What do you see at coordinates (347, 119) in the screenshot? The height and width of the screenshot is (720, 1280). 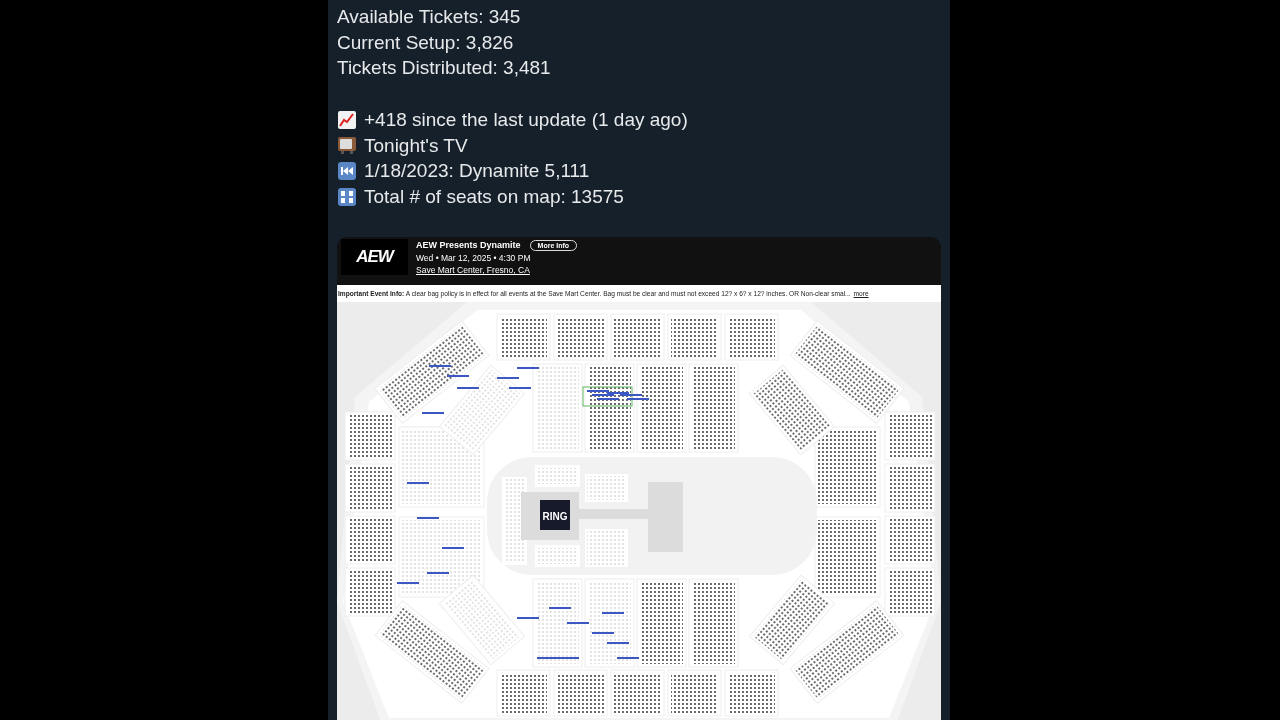 I see `chart-icon` at bounding box center [347, 119].